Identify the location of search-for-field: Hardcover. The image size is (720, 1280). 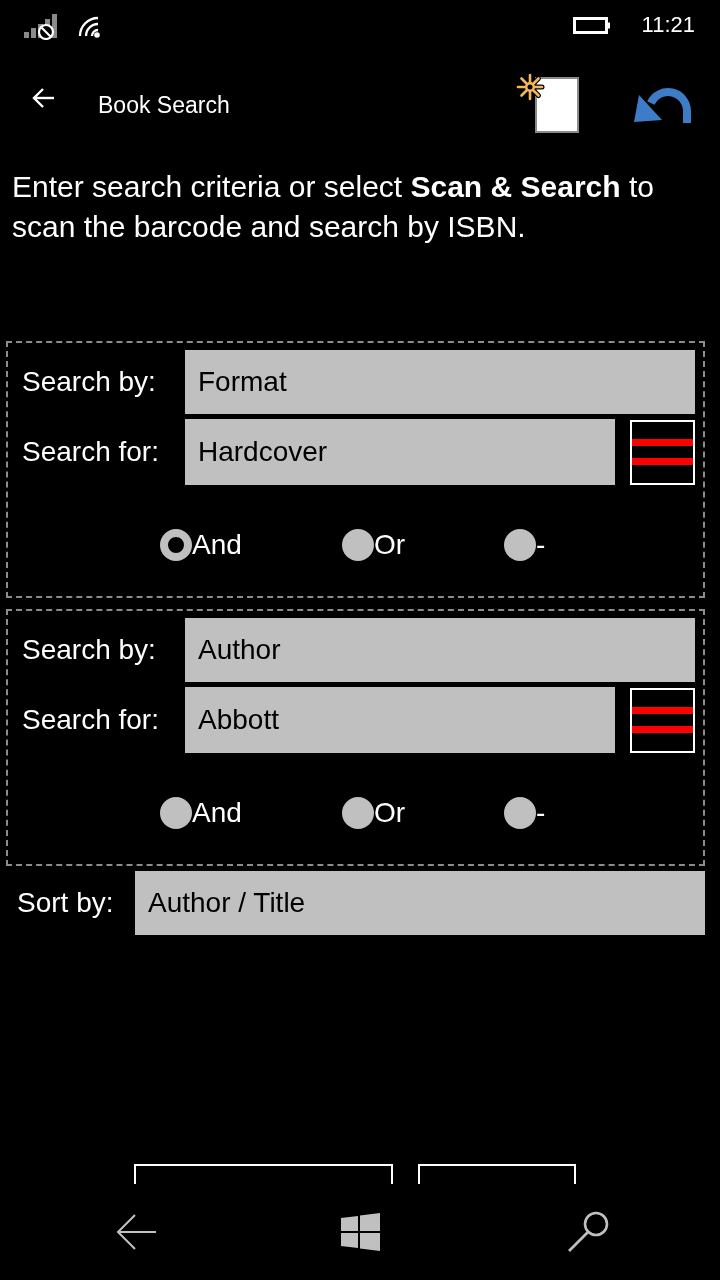
(400, 452).